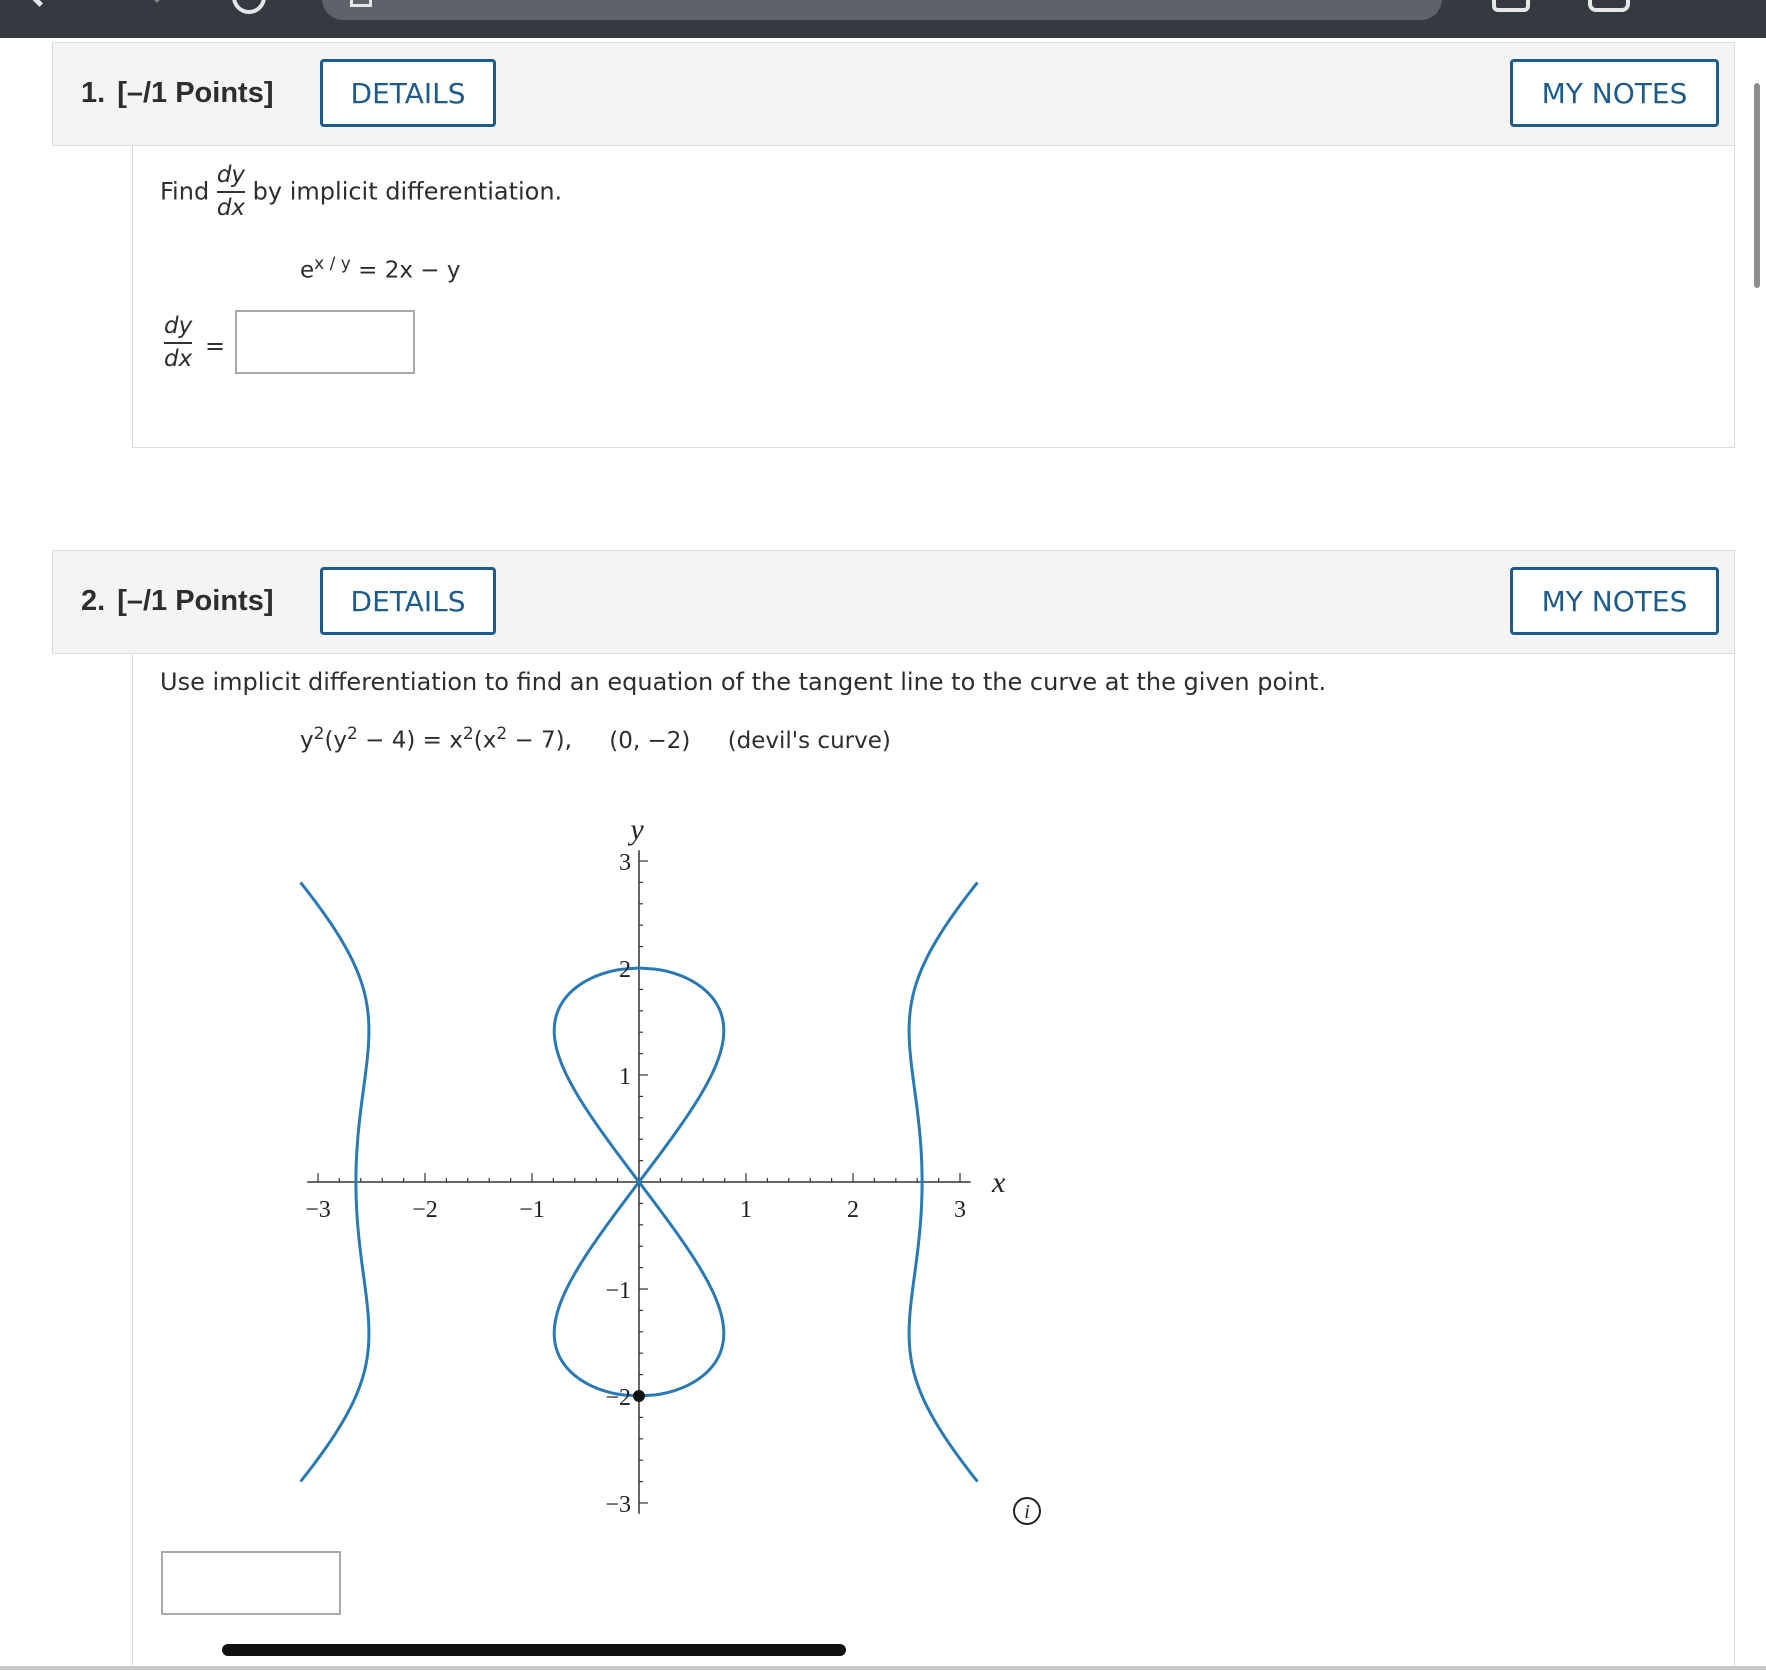 The height and width of the screenshot is (1670, 1766). Describe the element at coordinates (618, 1291) in the screenshot. I see `y-tick-label: −1` at that location.